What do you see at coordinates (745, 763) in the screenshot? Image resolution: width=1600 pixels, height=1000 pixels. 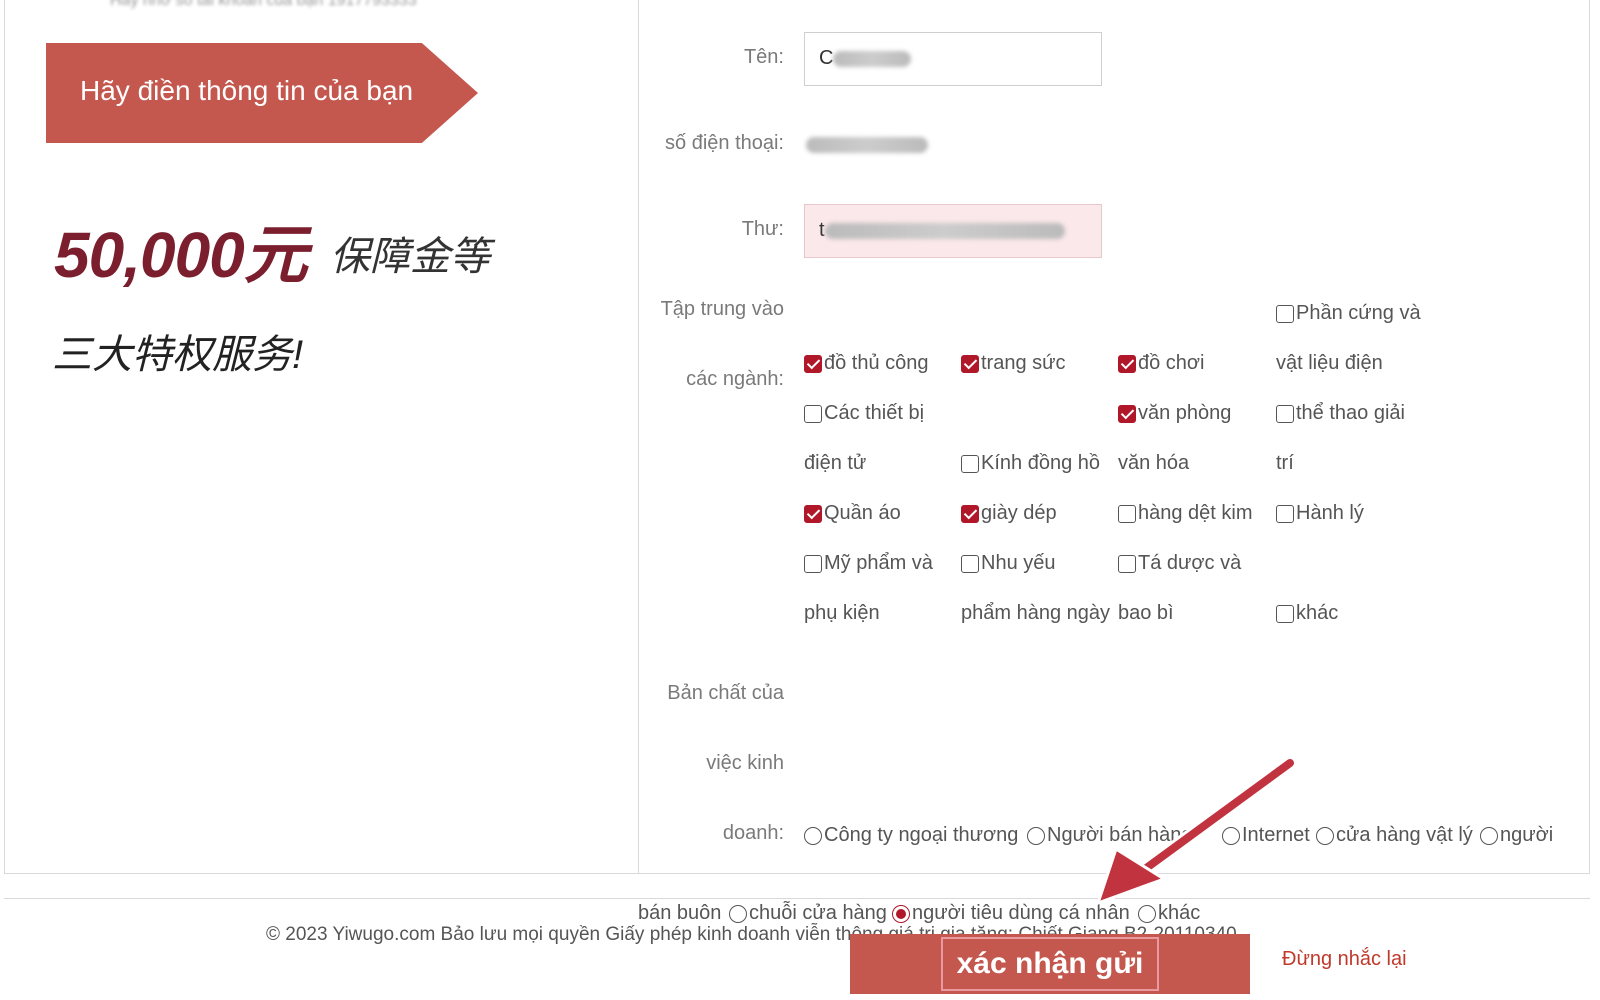 I see `business-label-line2: việc kinh` at bounding box center [745, 763].